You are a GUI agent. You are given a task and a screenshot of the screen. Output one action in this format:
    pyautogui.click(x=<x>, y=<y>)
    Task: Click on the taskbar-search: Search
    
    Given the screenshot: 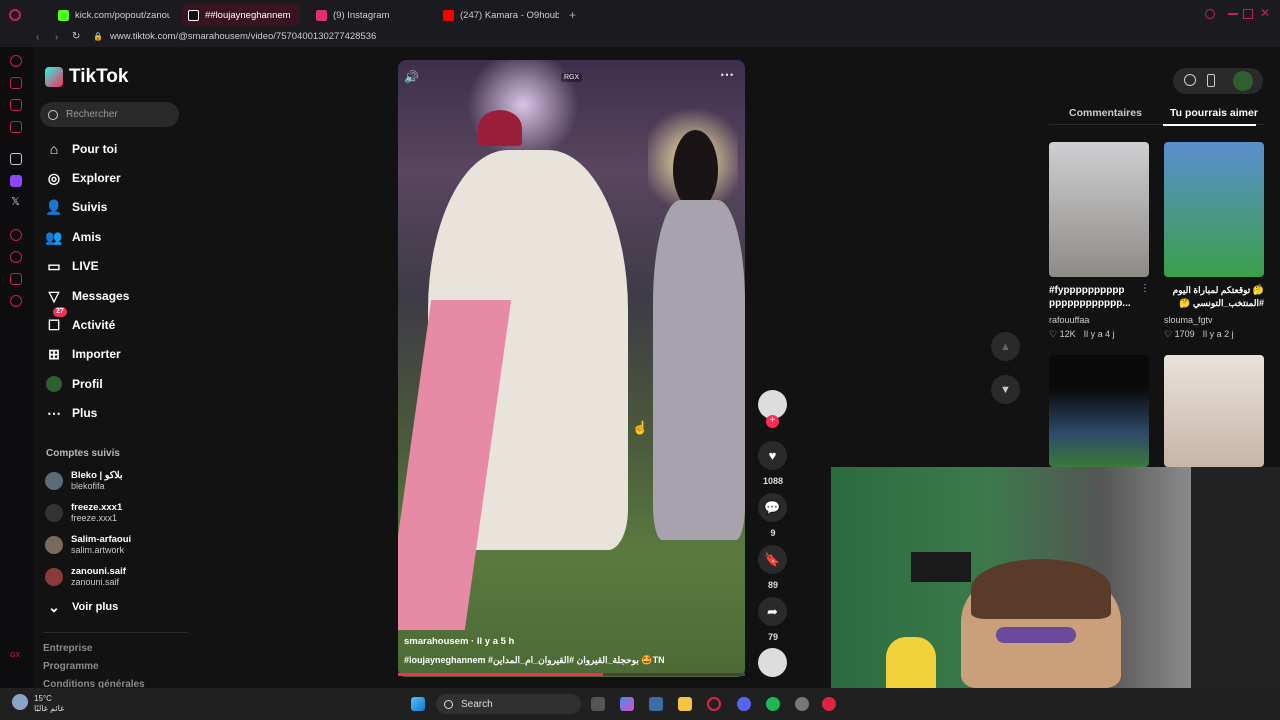 What is the action you would take?
    pyautogui.click(x=508, y=704)
    